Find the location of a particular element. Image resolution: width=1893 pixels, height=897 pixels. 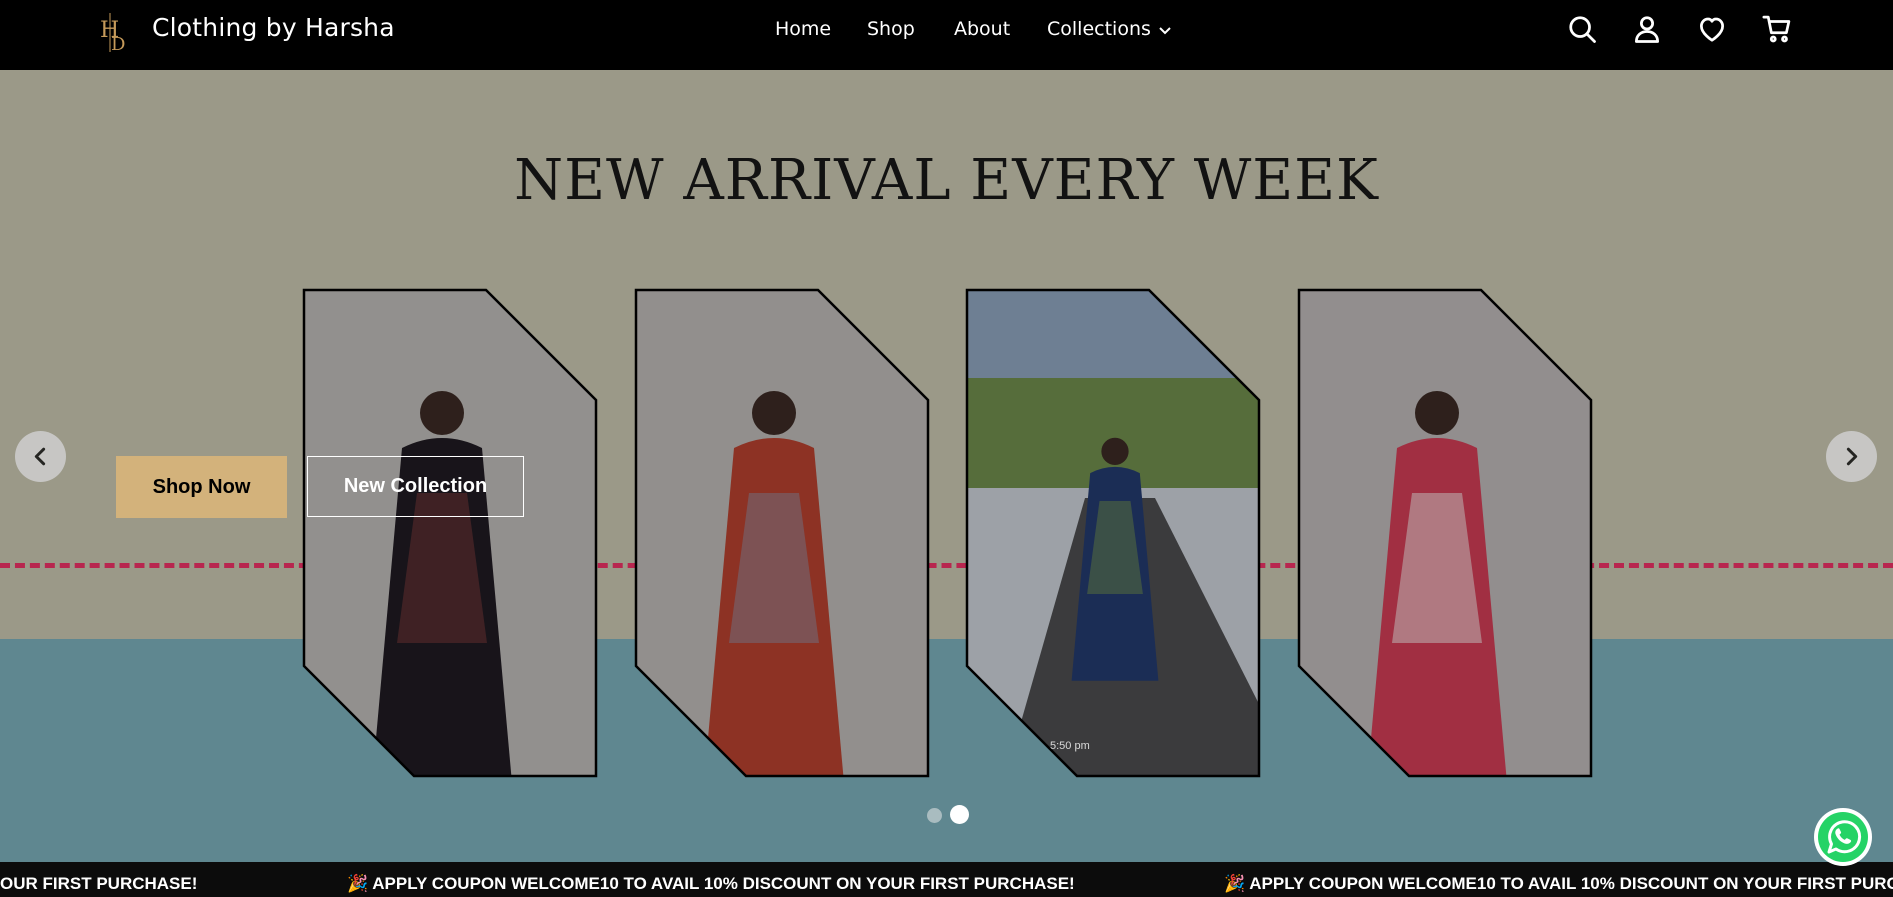

chevron-right-icon is located at coordinates (1852, 456).